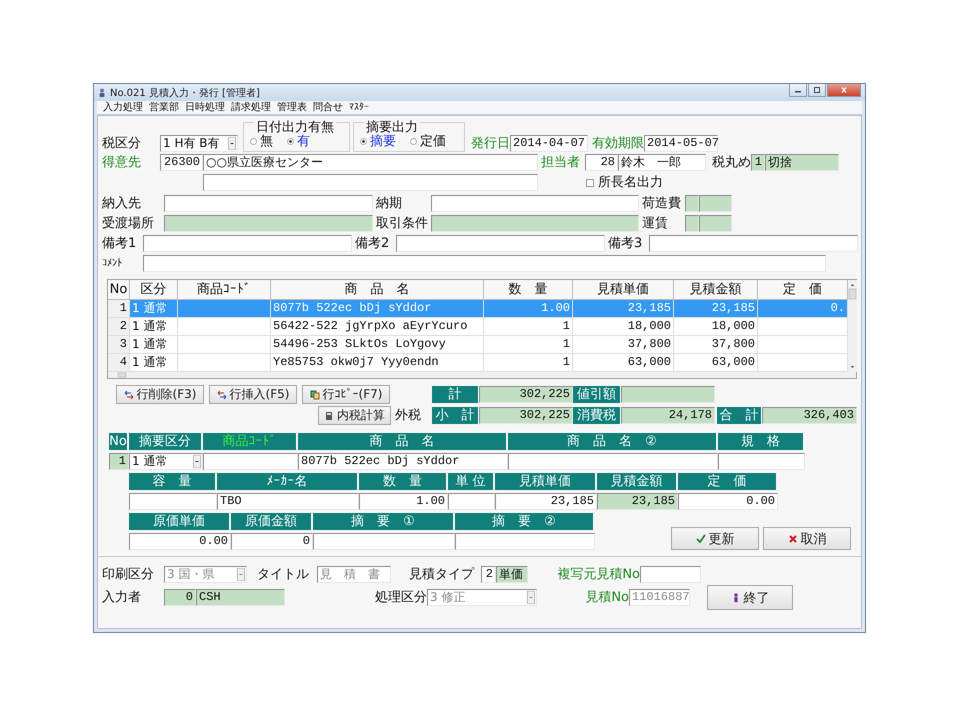 This screenshot has width=960, height=720. What do you see at coordinates (488, 574) in the screenshot?
I see `code-field: 2` at bounding box center [488, 574].